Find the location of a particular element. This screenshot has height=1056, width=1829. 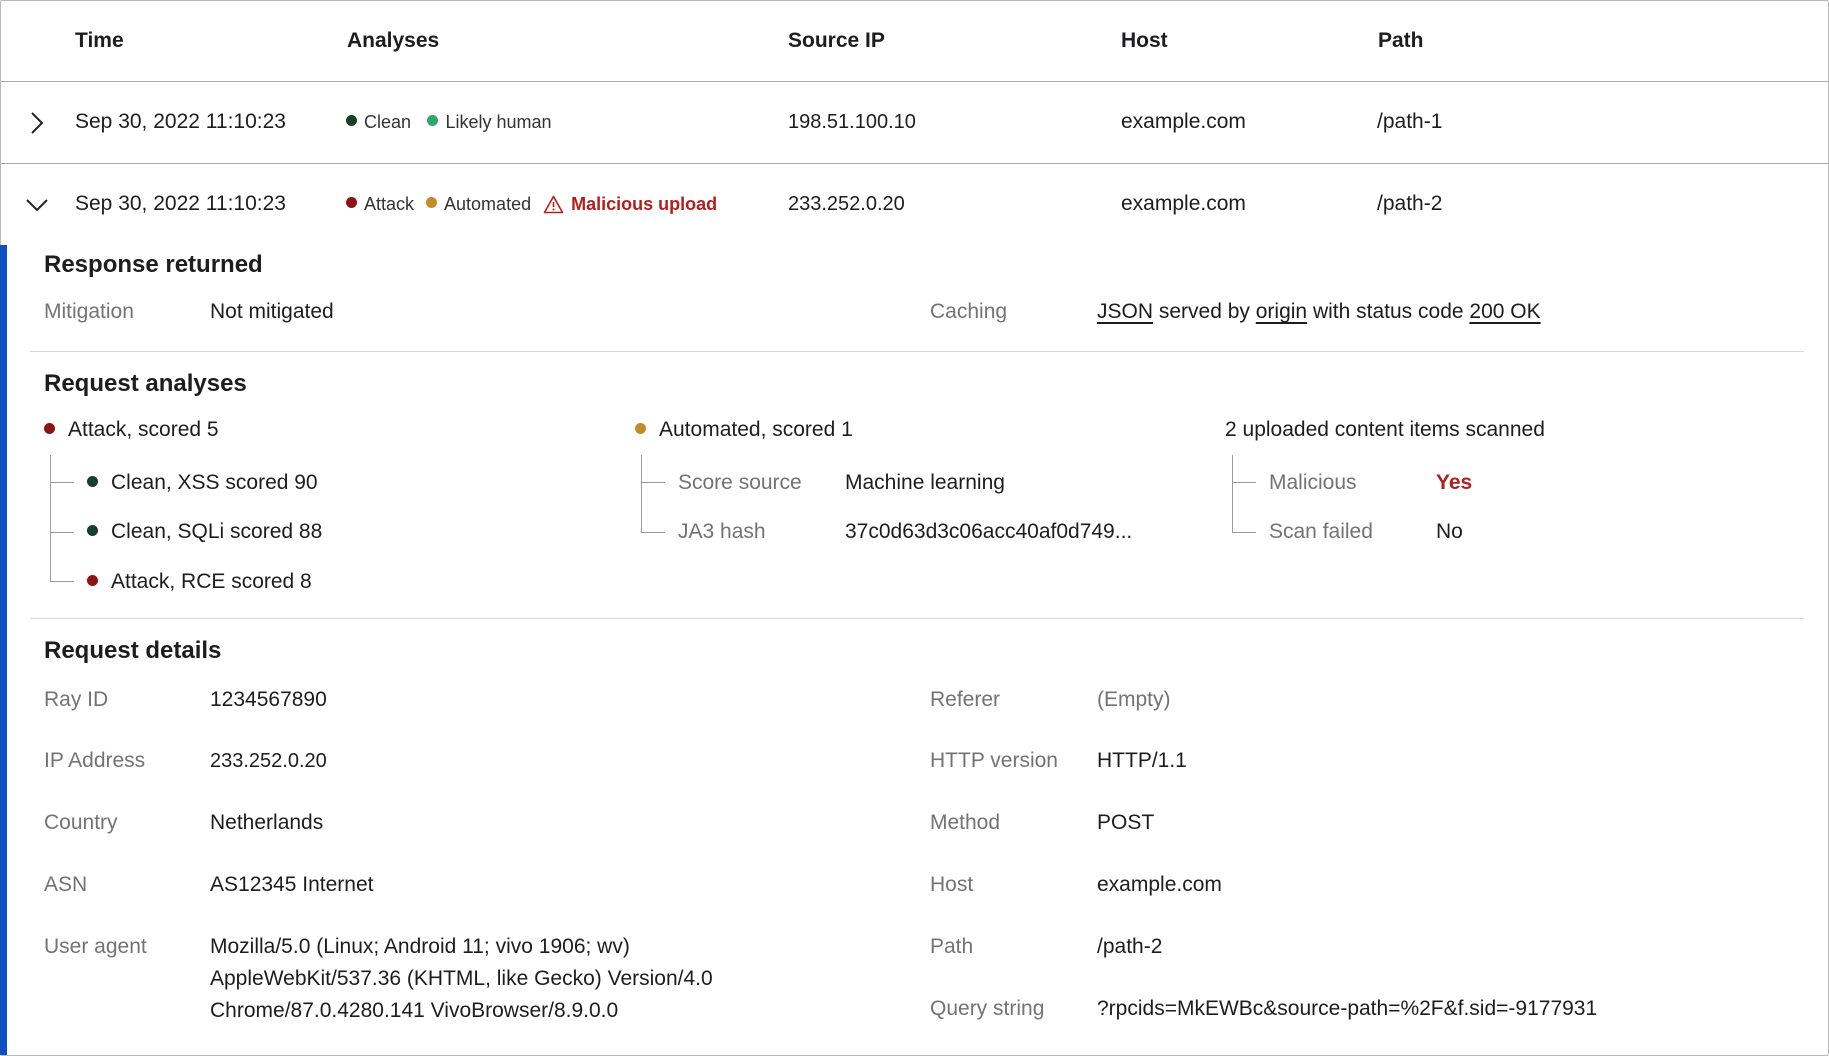

header-divider is located at coordinates (914, 81).